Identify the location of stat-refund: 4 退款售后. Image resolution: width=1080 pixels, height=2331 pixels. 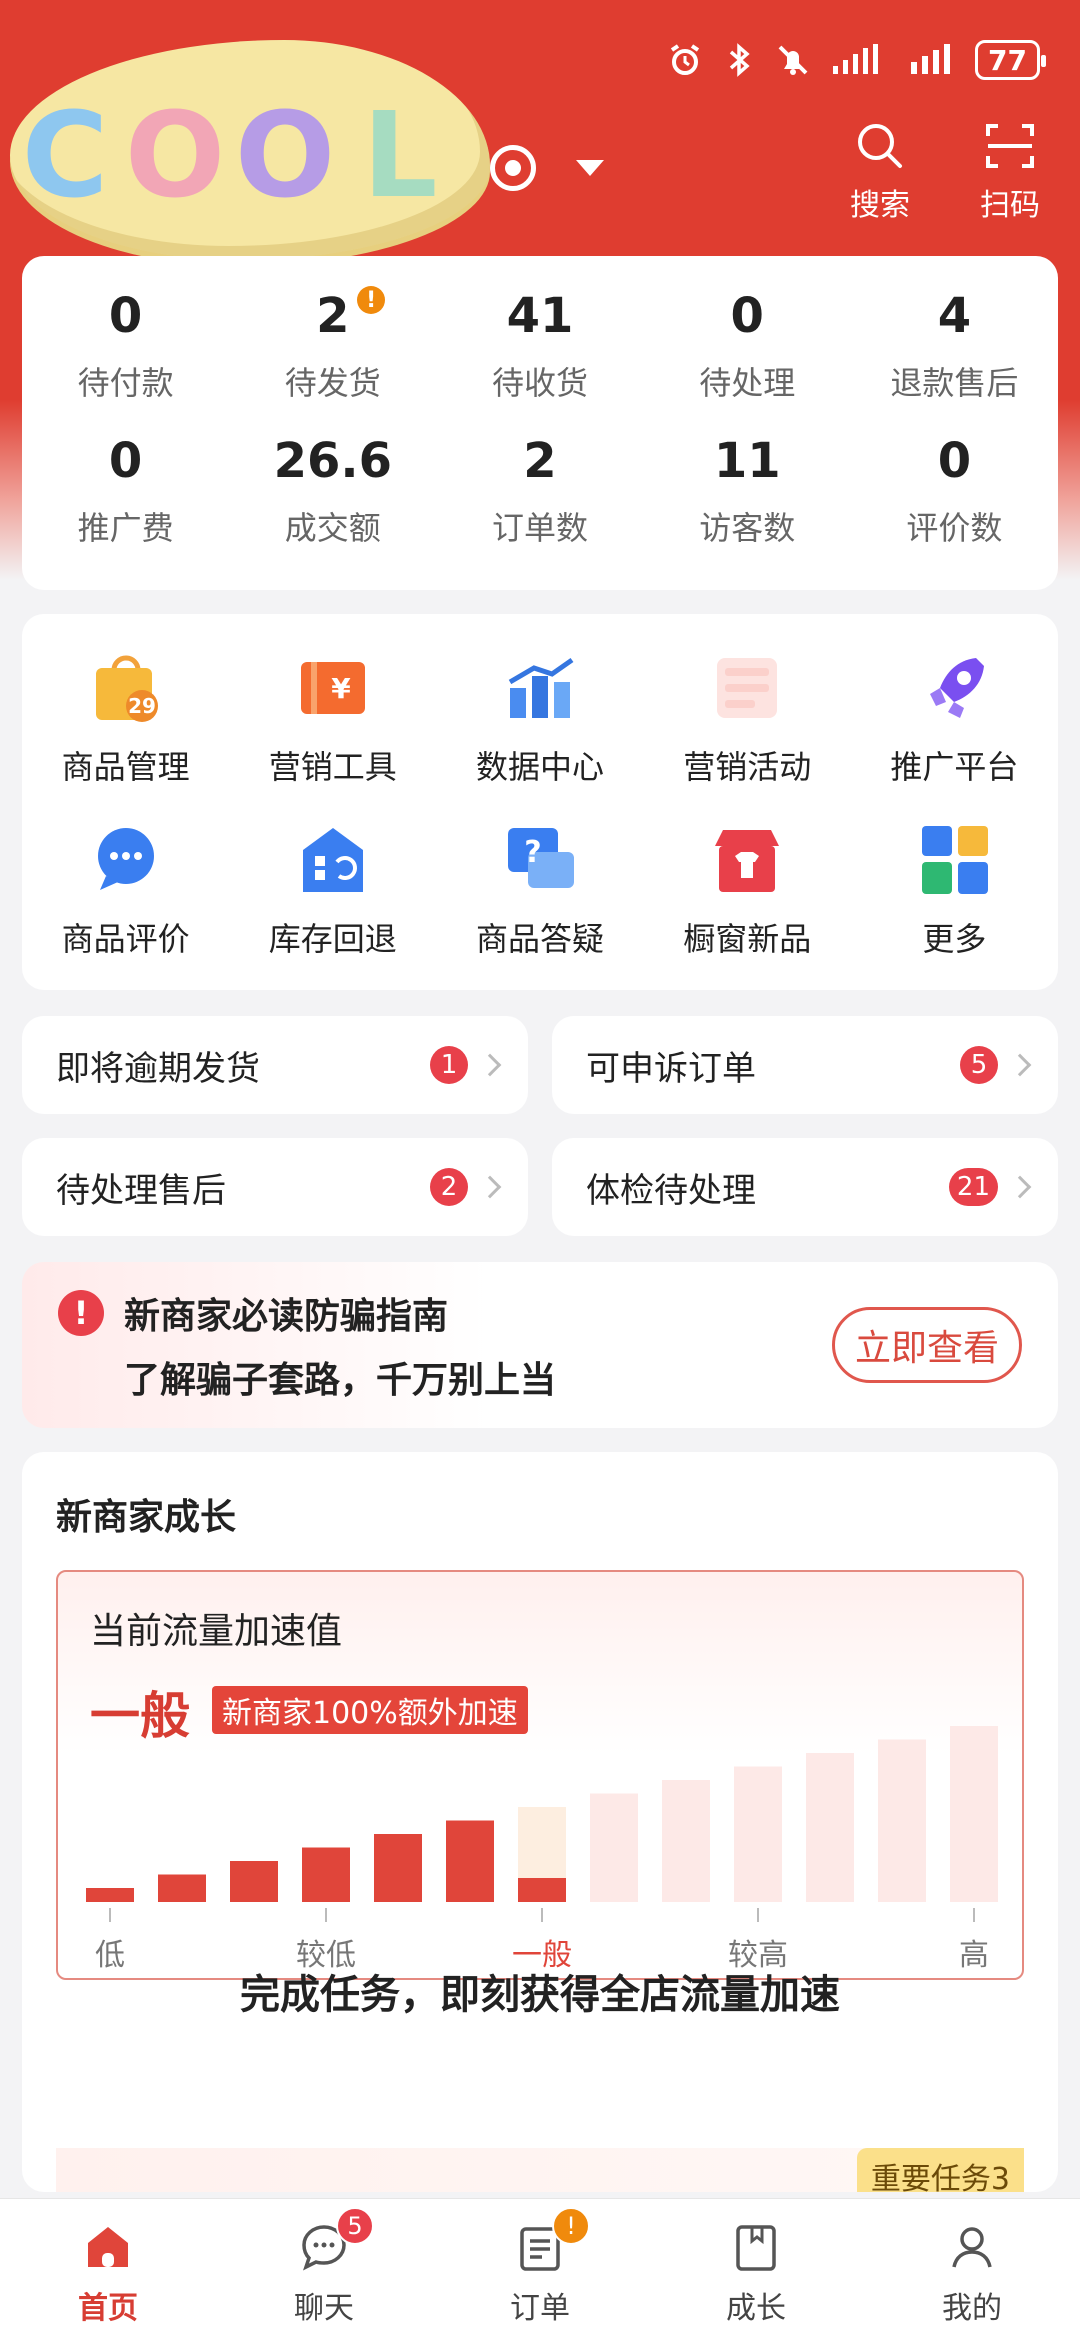
(954, 348).